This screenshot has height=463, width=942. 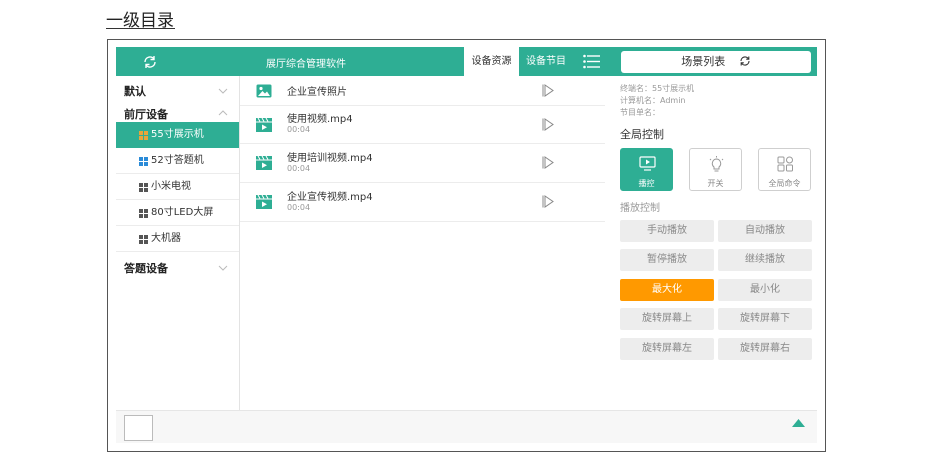 What do you see at coordinates (765, 290) in the screenshot?
I see `minimize-button: 最小化` at bounding box center [765, 290].